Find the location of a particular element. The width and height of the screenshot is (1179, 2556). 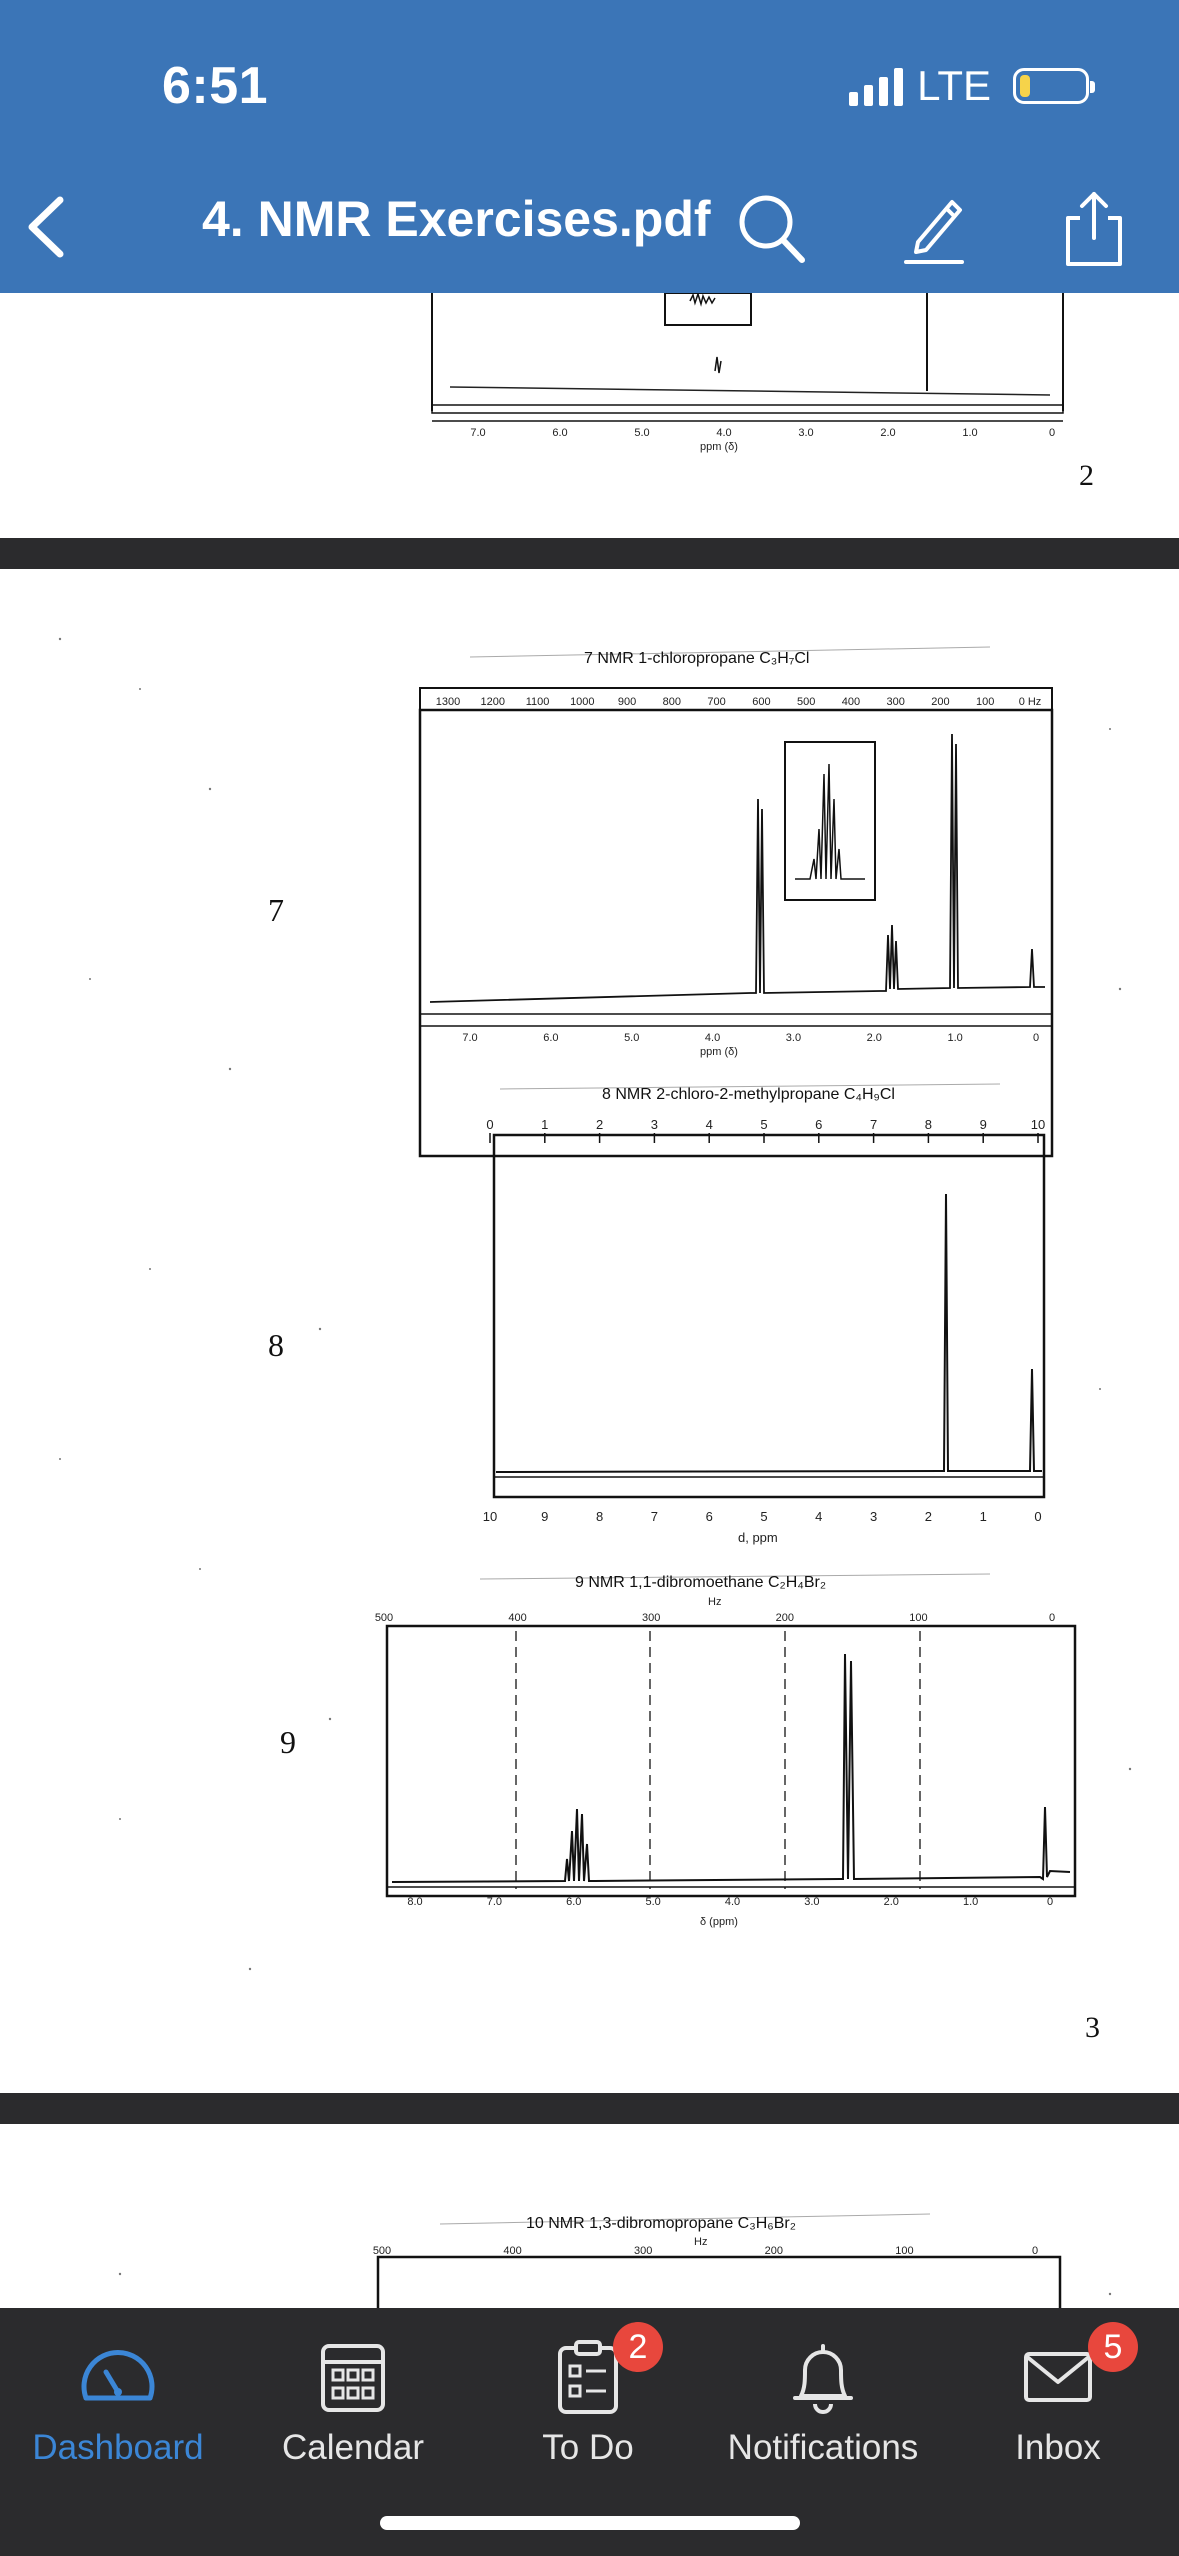

axis-tick-label: 1100 is located at coordinates (538, 702).